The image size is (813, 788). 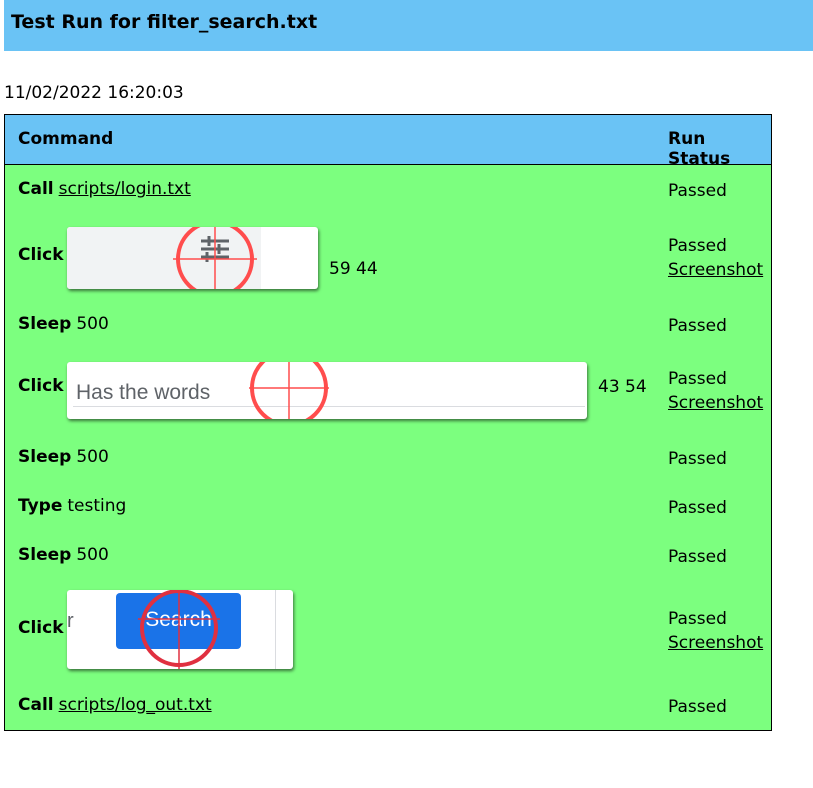 I want to click on thumbnail-partial-text: r, so click(x=70, y=621).